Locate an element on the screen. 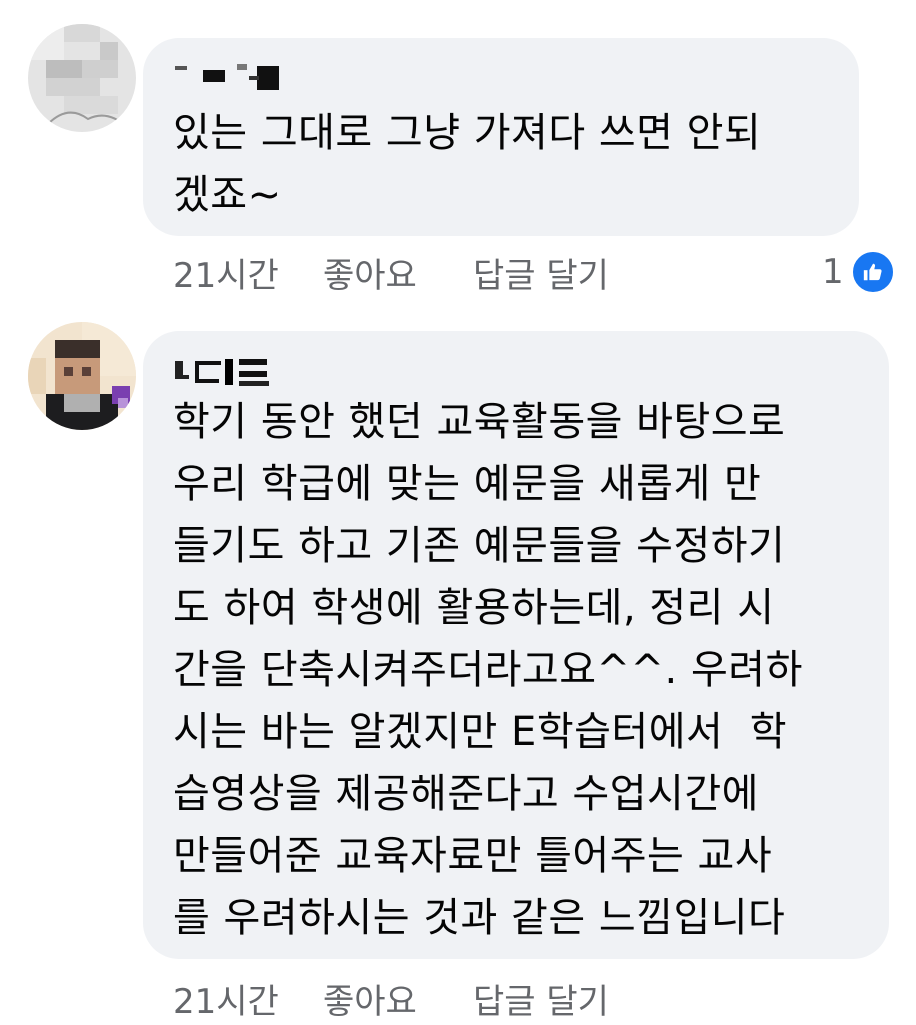 Image resolution: width=916 pixels, height=1025 pixels. comment-2-reply-button: 답글 달기 is located at coordinates (541, 998).